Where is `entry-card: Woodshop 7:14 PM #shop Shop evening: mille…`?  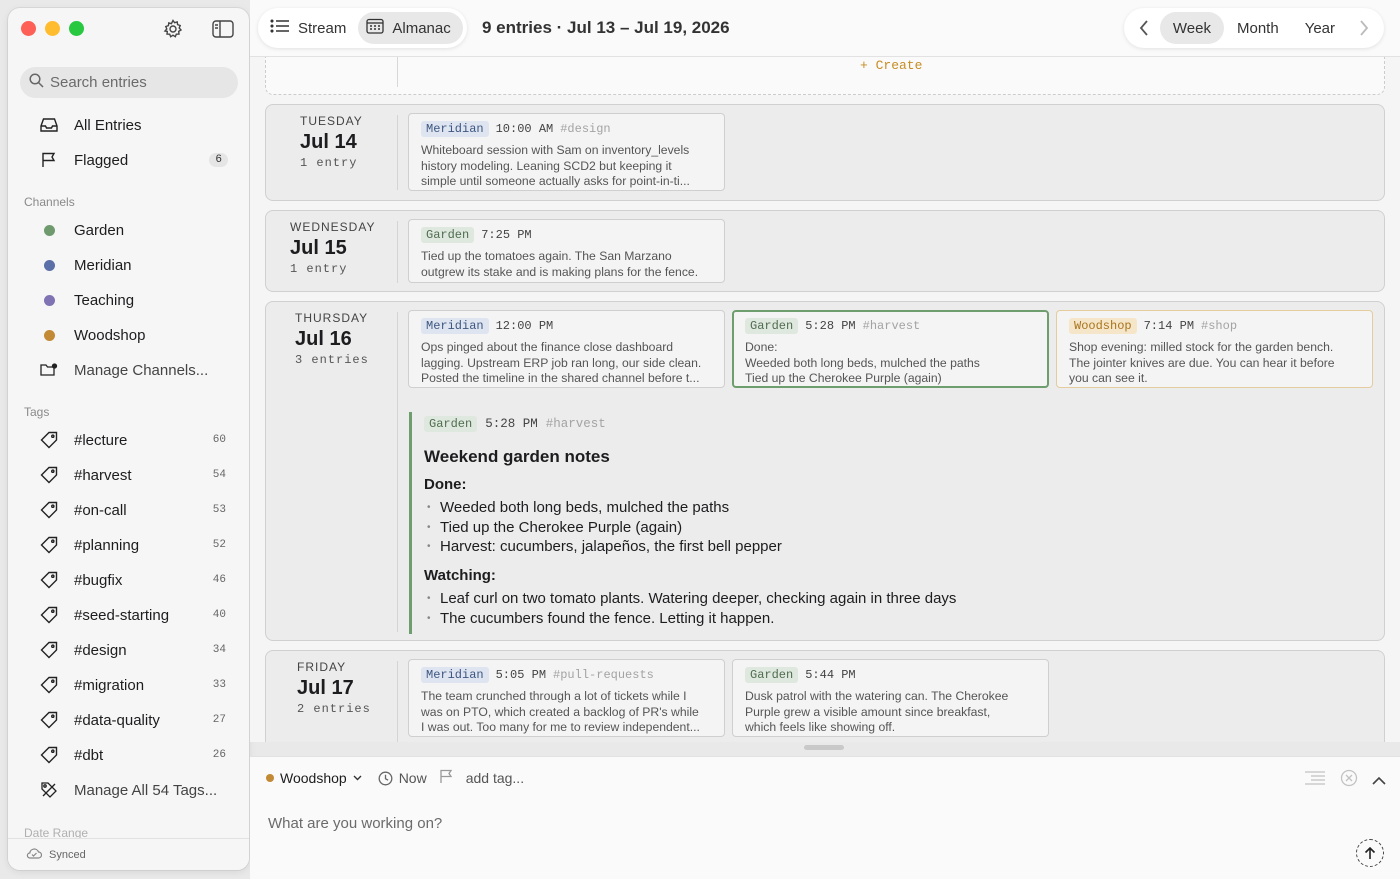
entry-card: Woodshop 7:14 PM #shop Shop evening: mille… is located at coordinates (1214, 349).